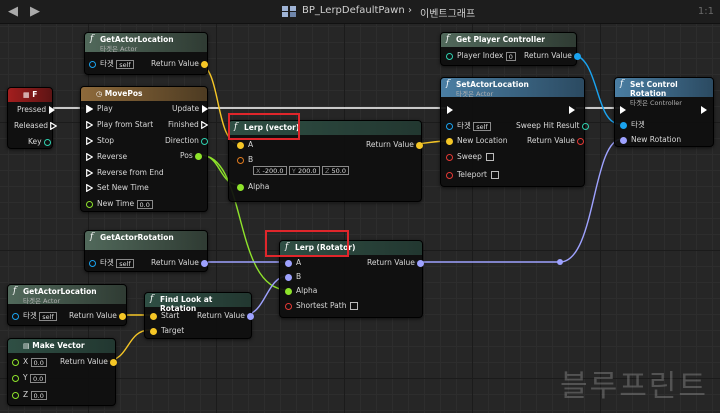 This screenshot has height=413, width=720. I want to click on pin-label: Shortest Path, so click(321, 305).